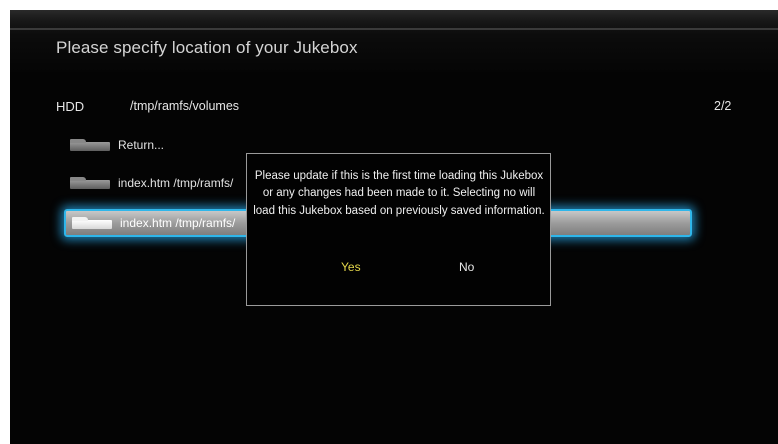 This screenshot has width=778, height=444. Describe the element at coordinates (351, 267) in the screenshot. I see `yes-button: Yes` at that location.